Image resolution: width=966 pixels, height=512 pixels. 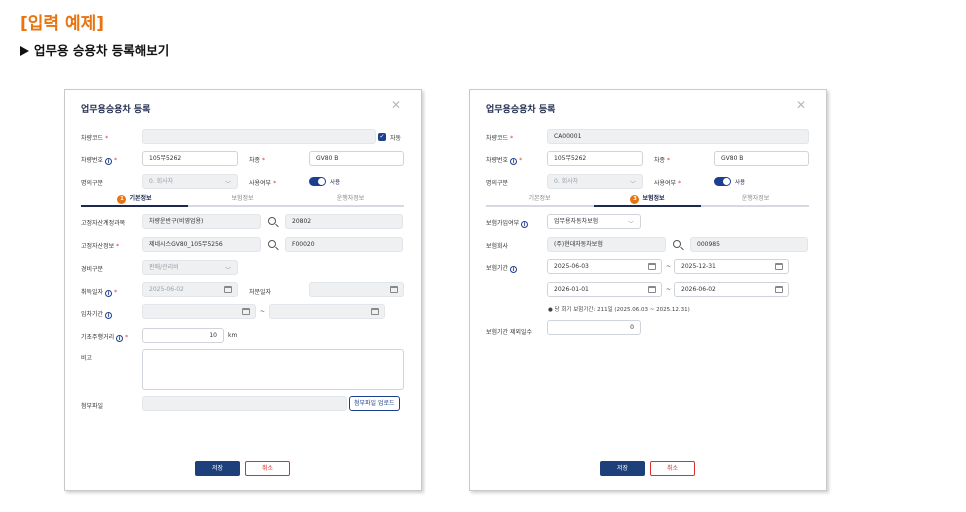 What do you see at coordinates (105, 338) in the screenshot?
I see `base-mileage-label: 기초주행거리 i *` at bounding box center [105, 338].